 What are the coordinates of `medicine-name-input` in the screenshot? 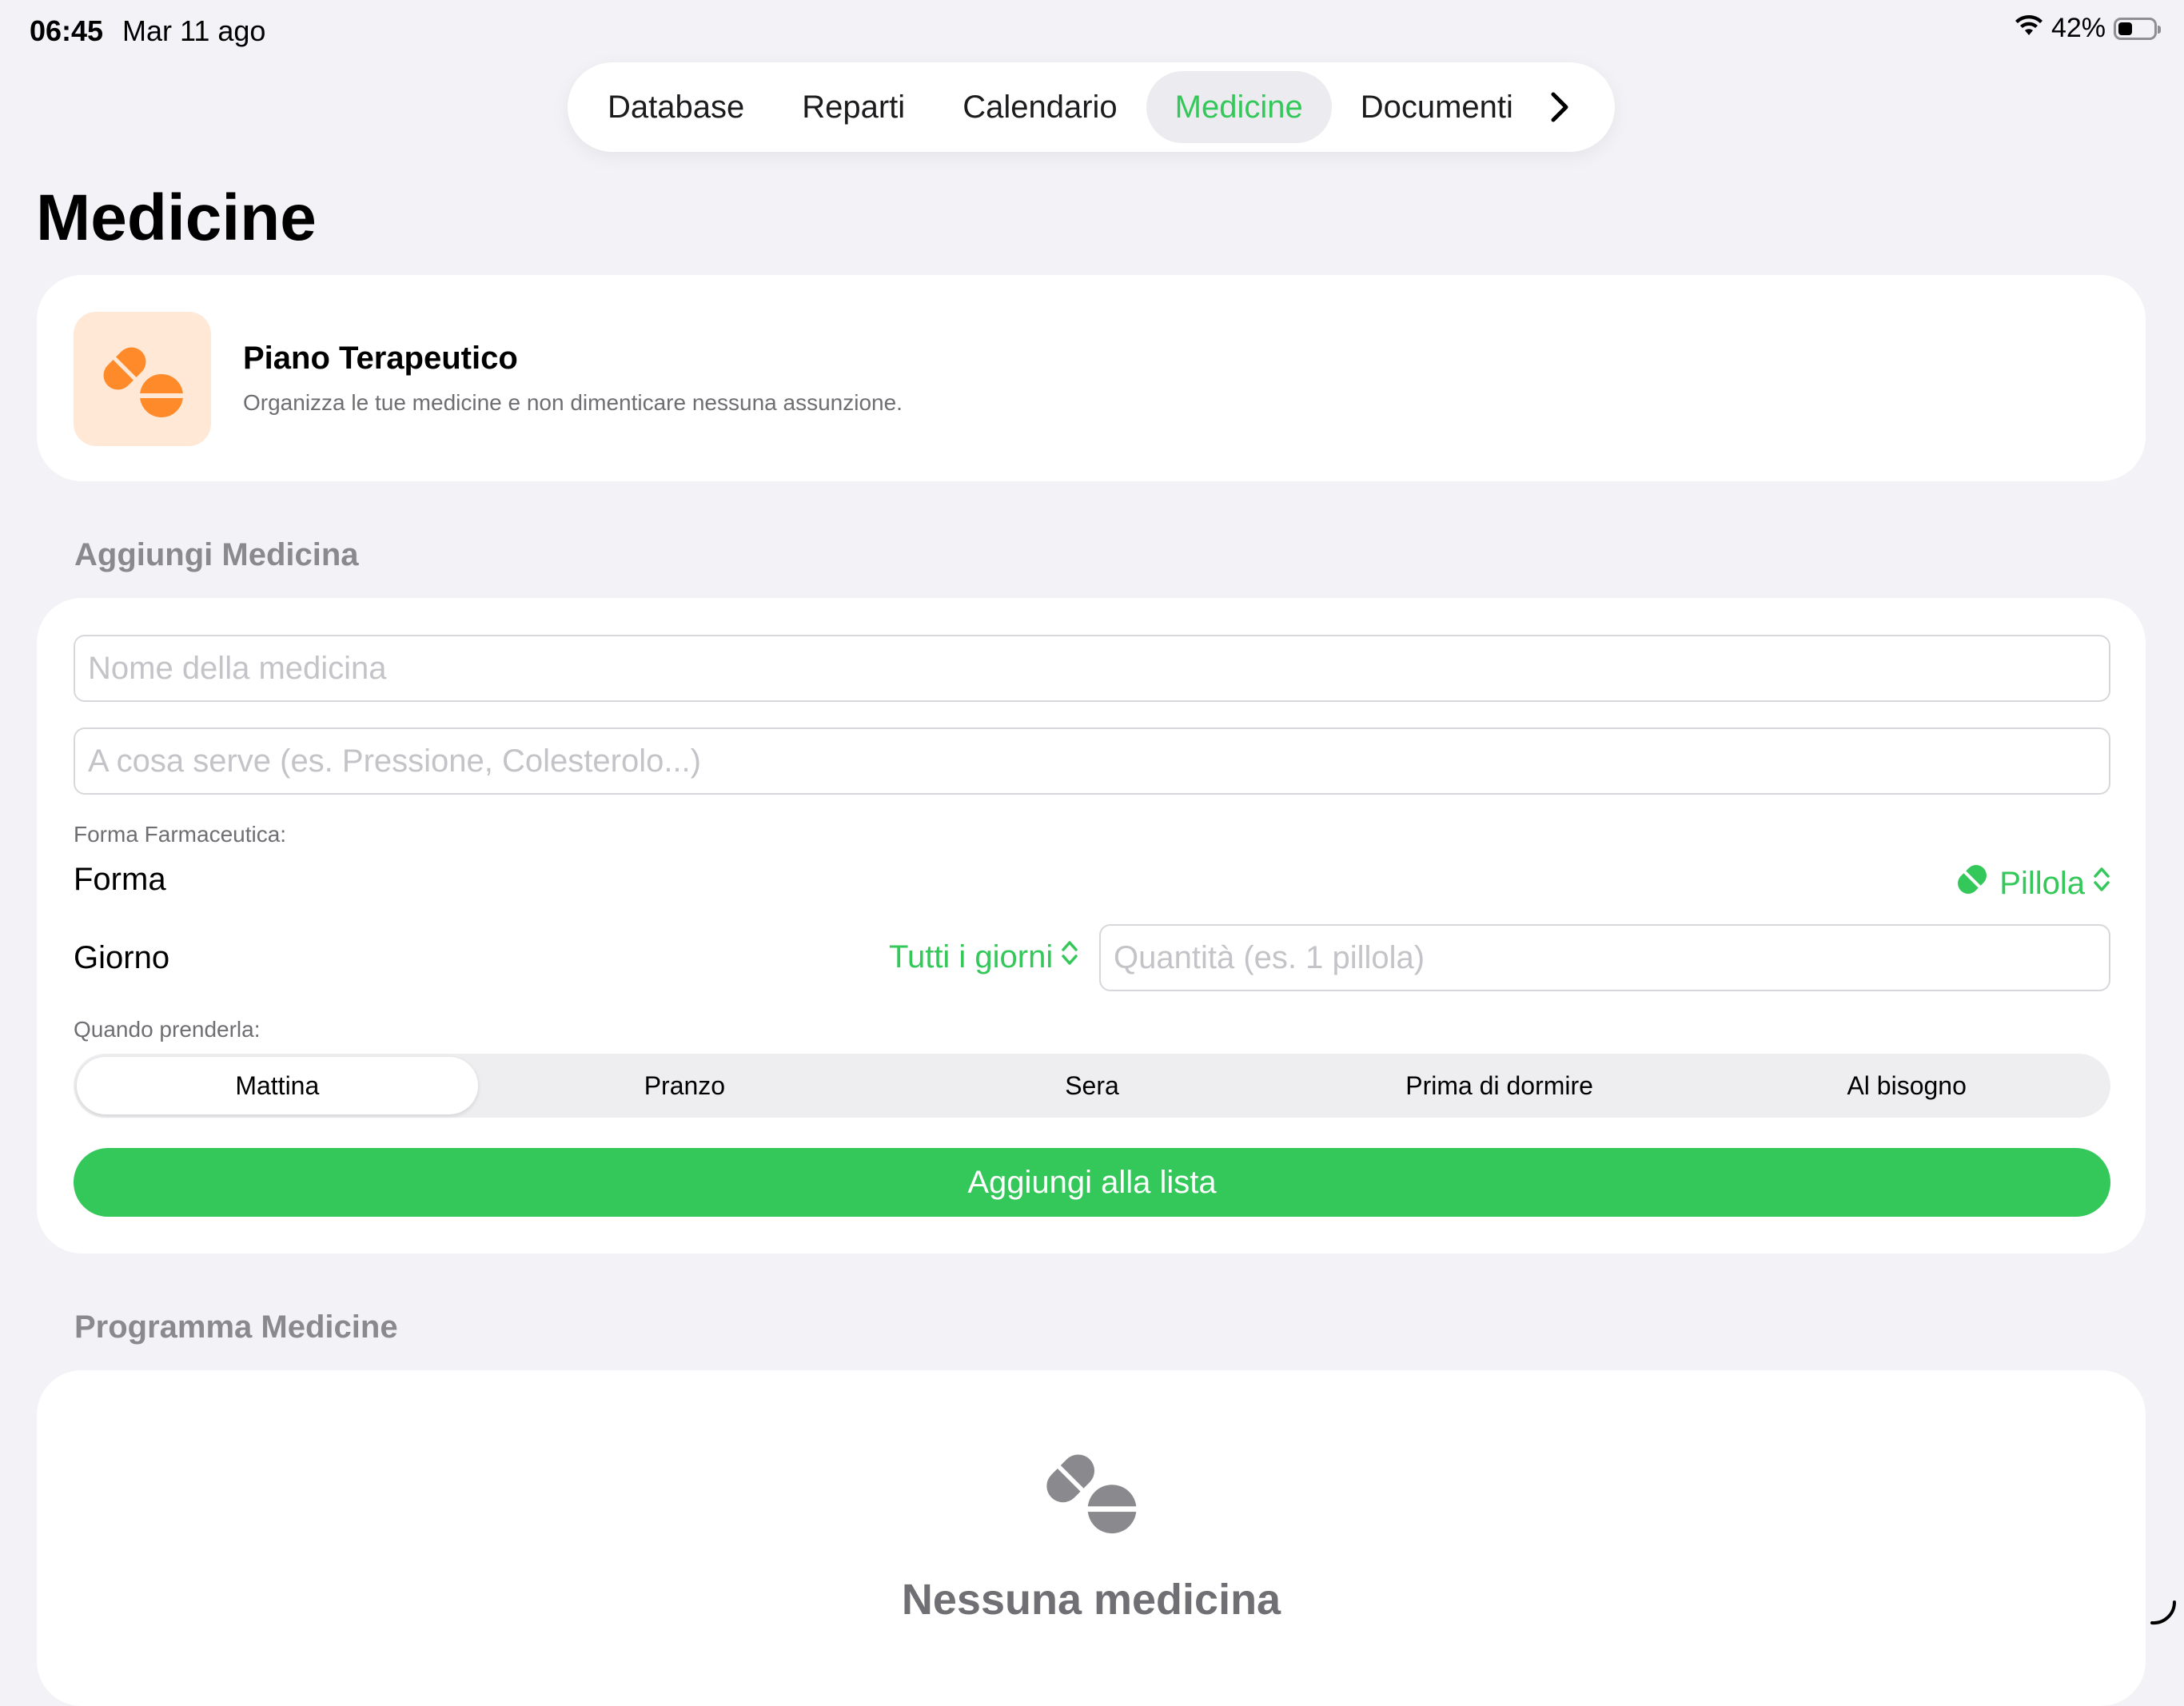 It's located at (1092, 668).